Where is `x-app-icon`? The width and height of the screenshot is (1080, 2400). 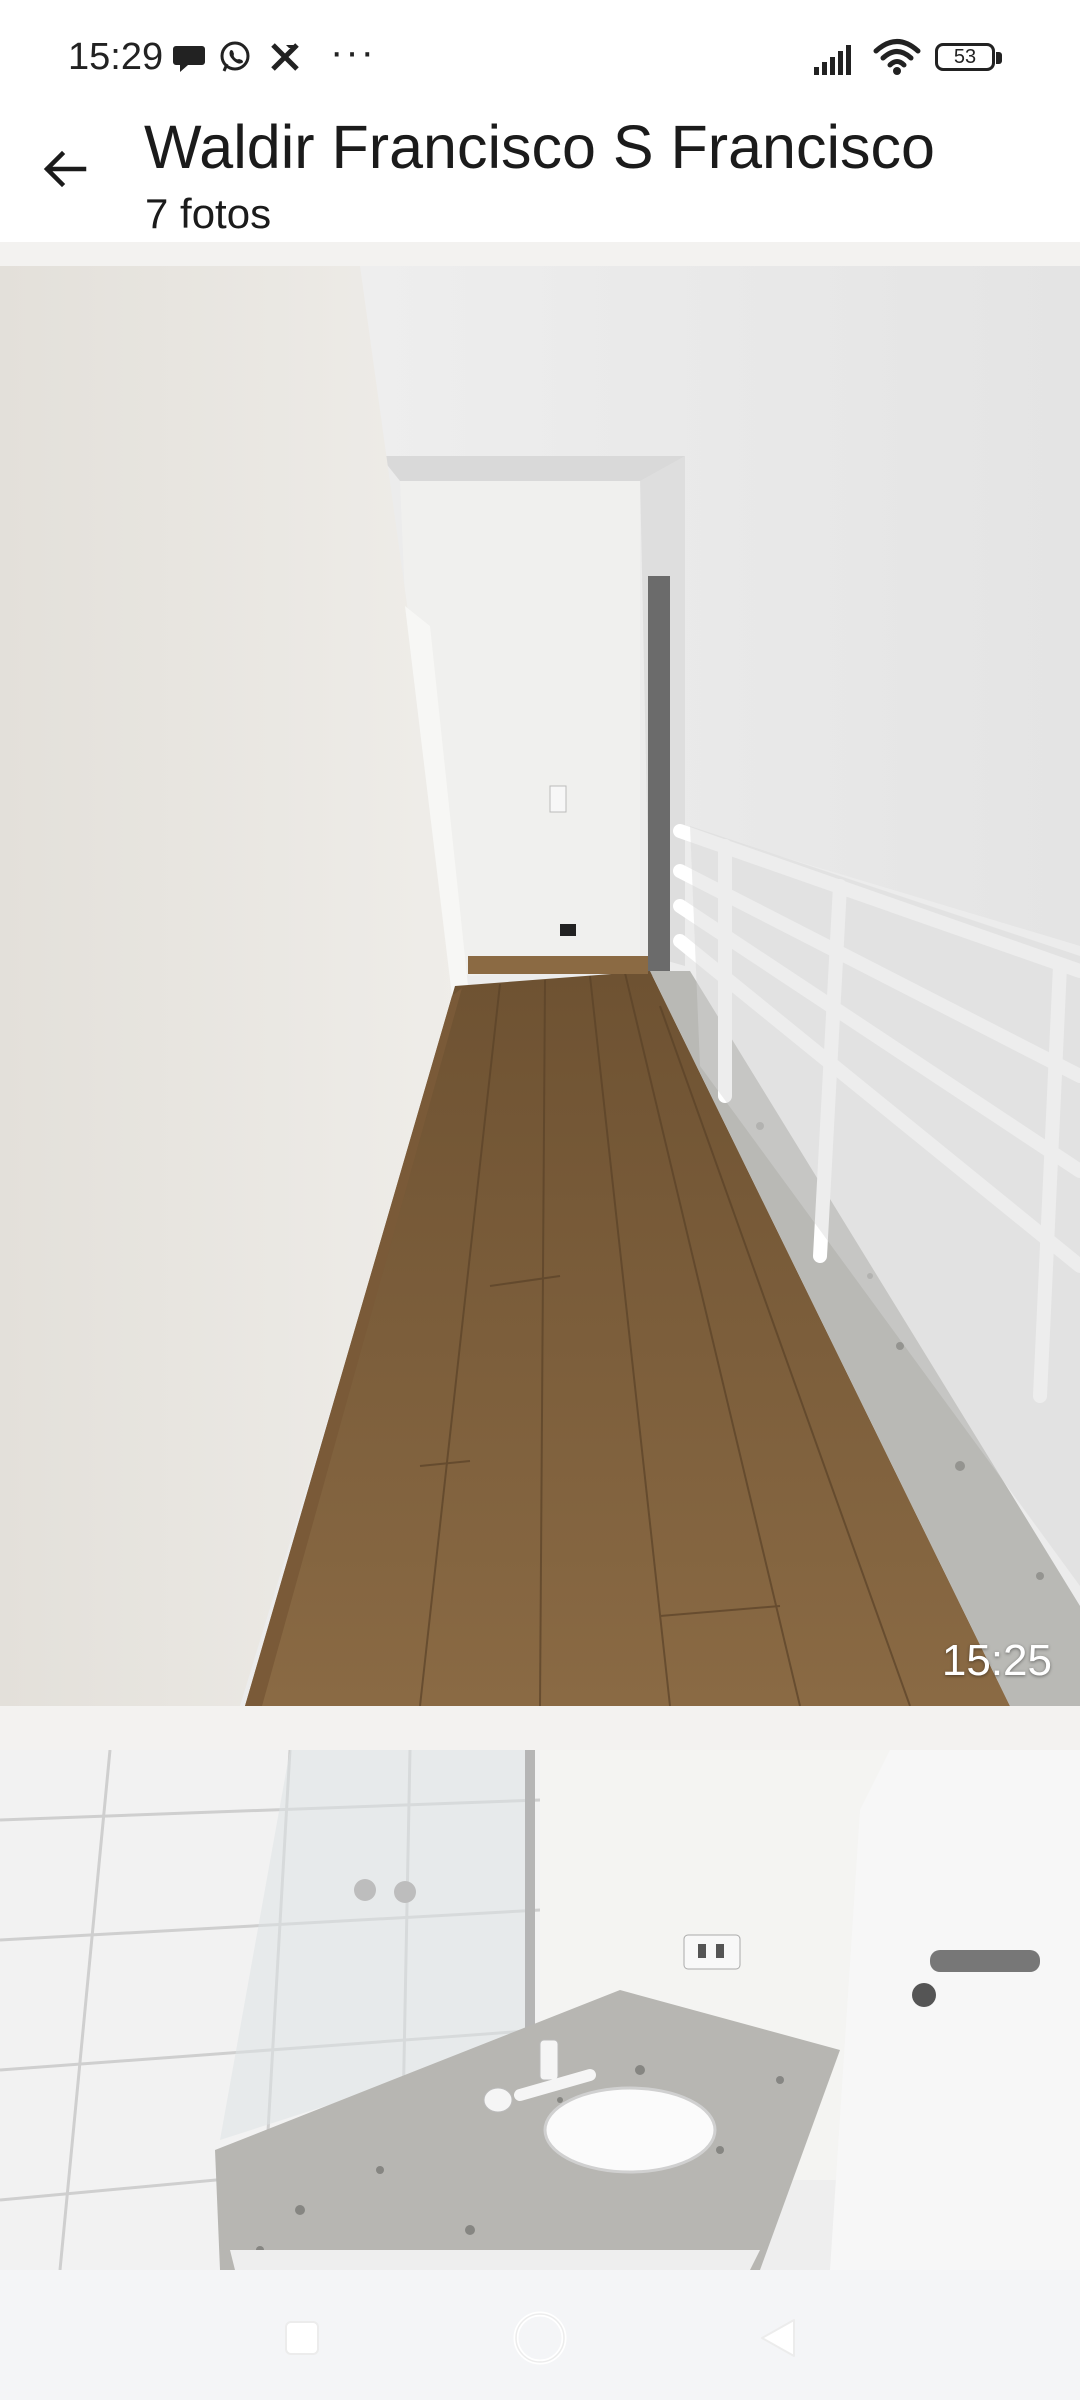
x-app-icon is located at coordinates (285, 57).